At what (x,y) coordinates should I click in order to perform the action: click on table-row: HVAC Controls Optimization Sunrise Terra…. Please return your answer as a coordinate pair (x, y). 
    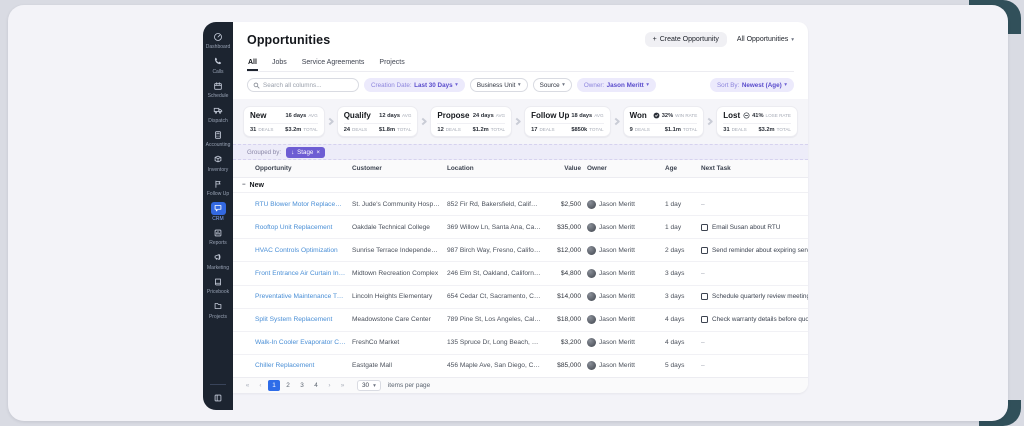
    Looking at the image, I should click on (520, 251).